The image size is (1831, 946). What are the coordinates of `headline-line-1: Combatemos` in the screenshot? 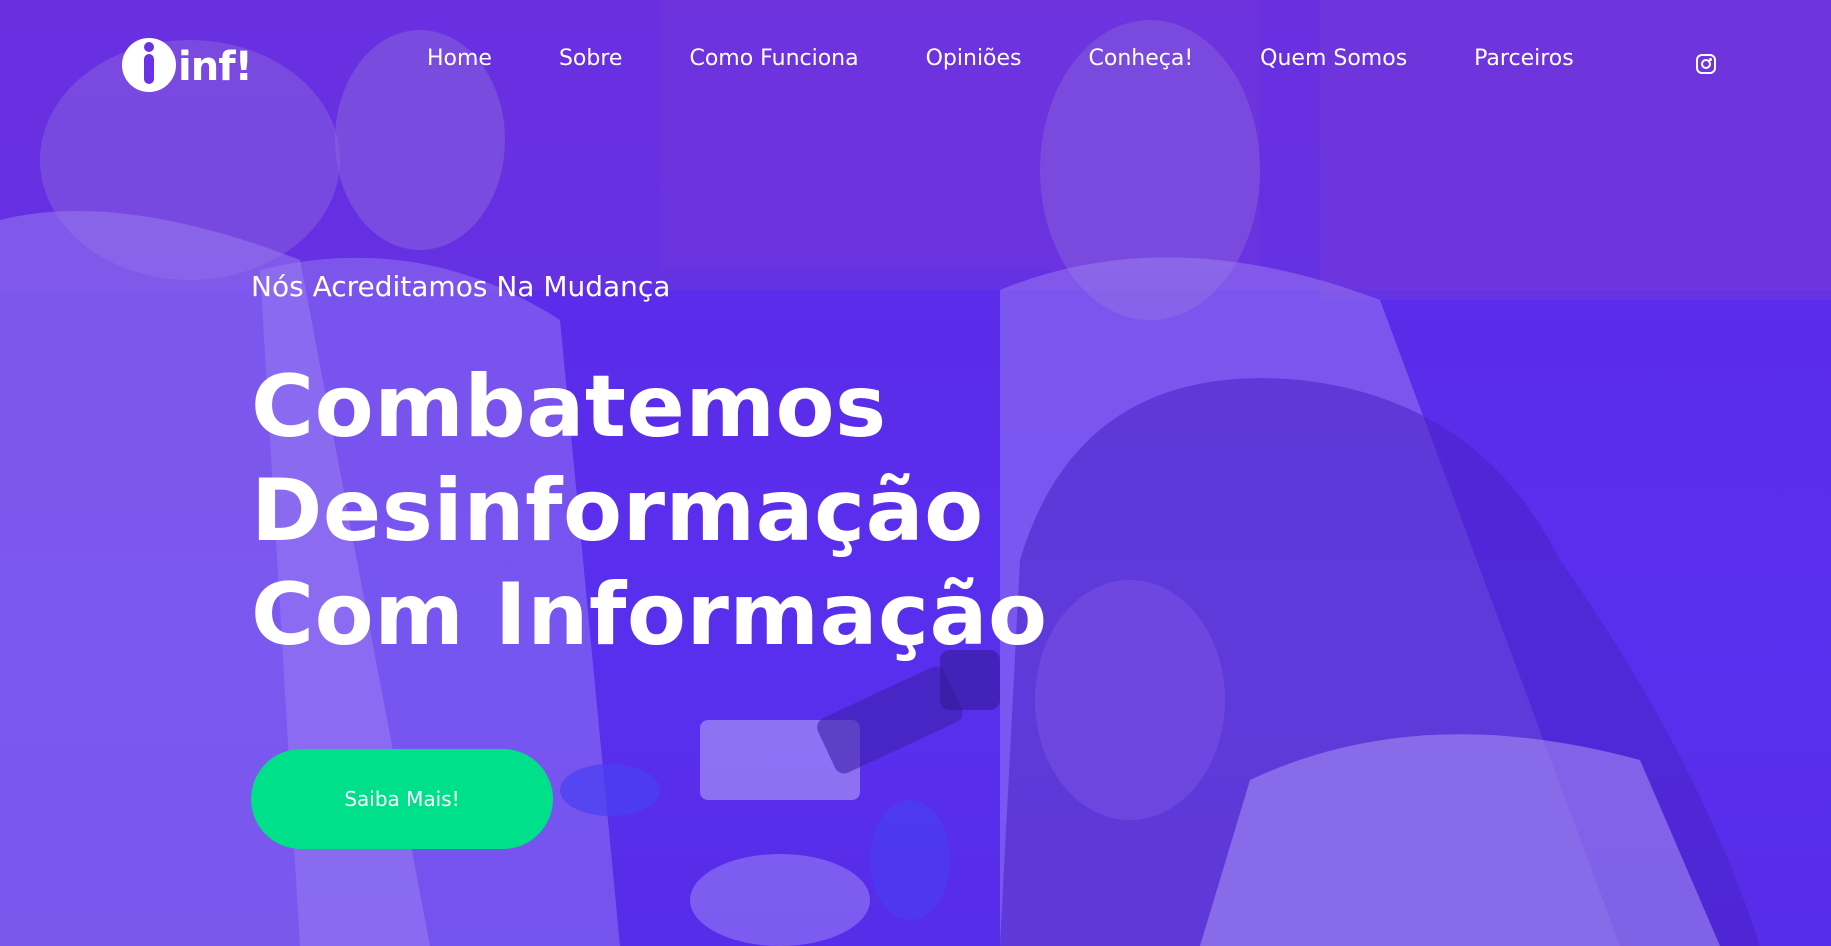 It's located at (569, 407).